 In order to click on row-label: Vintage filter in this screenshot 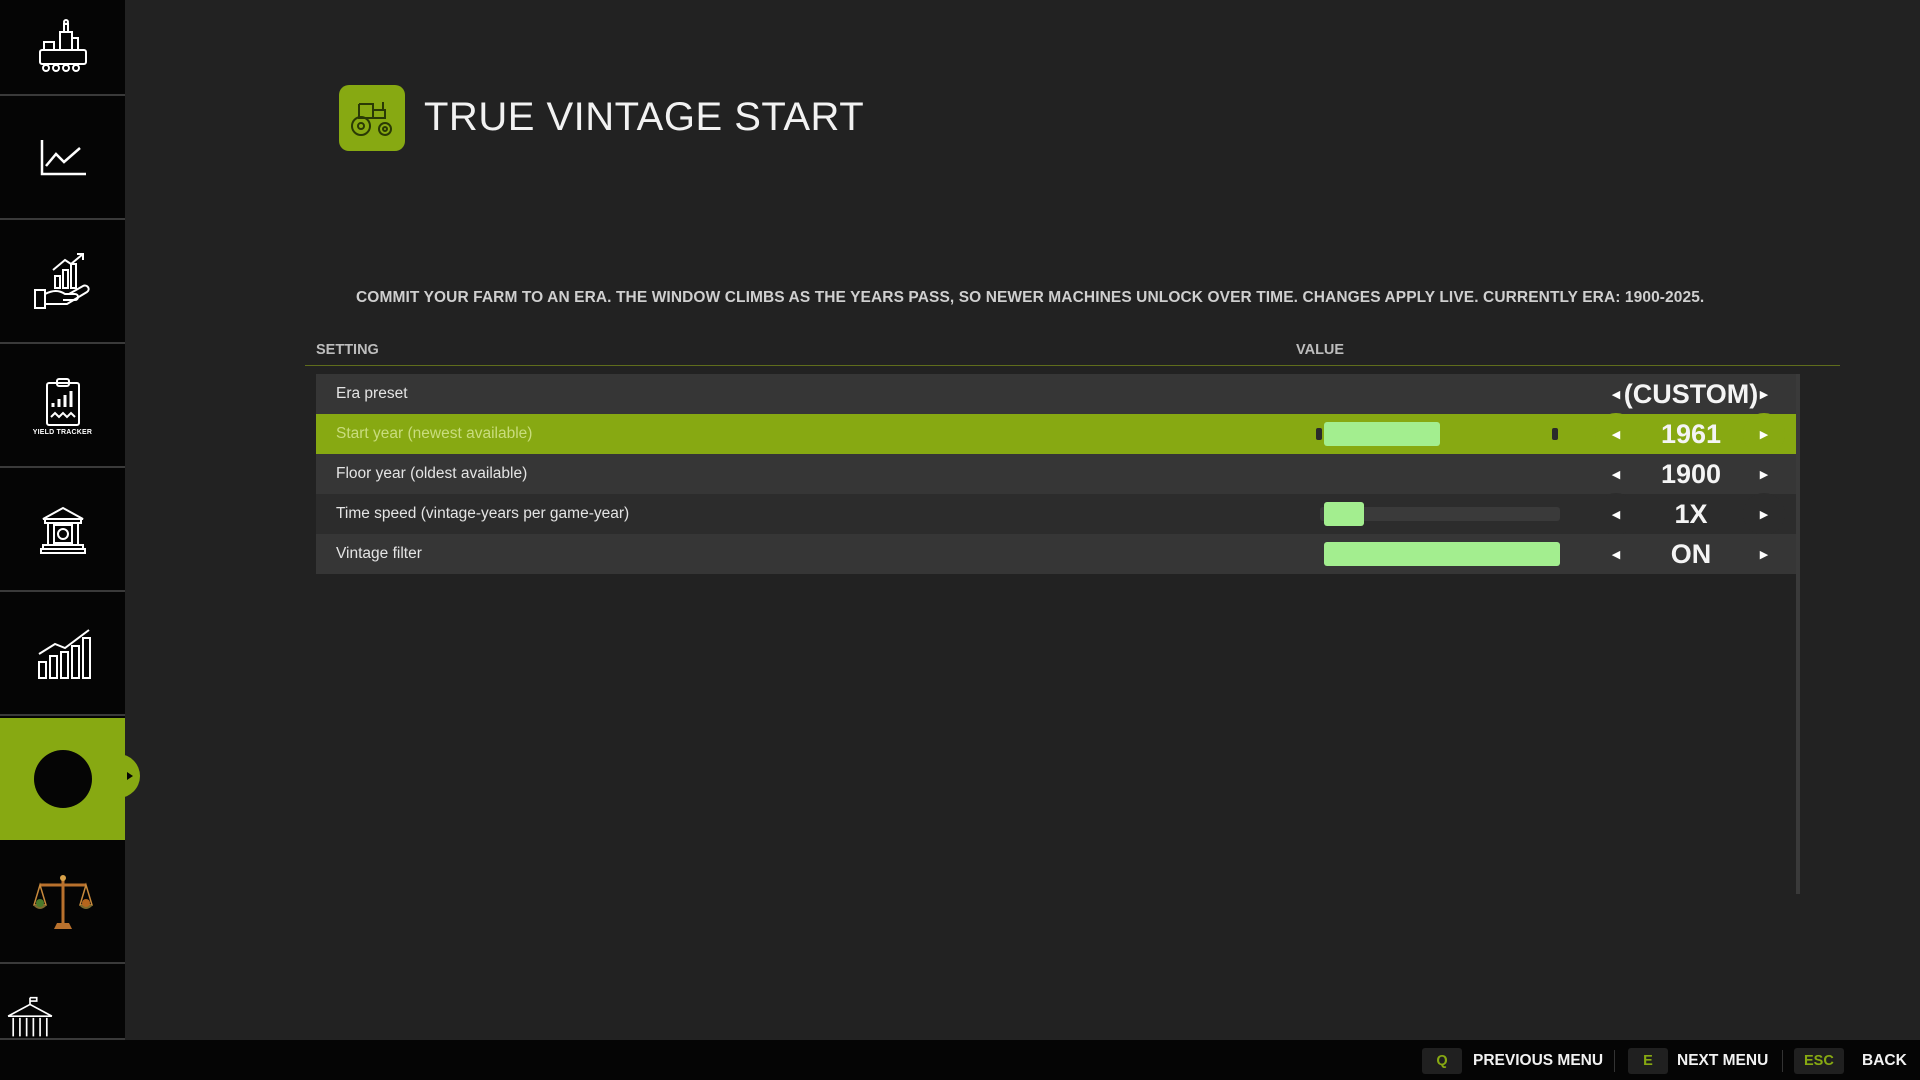, I will do `click(379, 553)`.